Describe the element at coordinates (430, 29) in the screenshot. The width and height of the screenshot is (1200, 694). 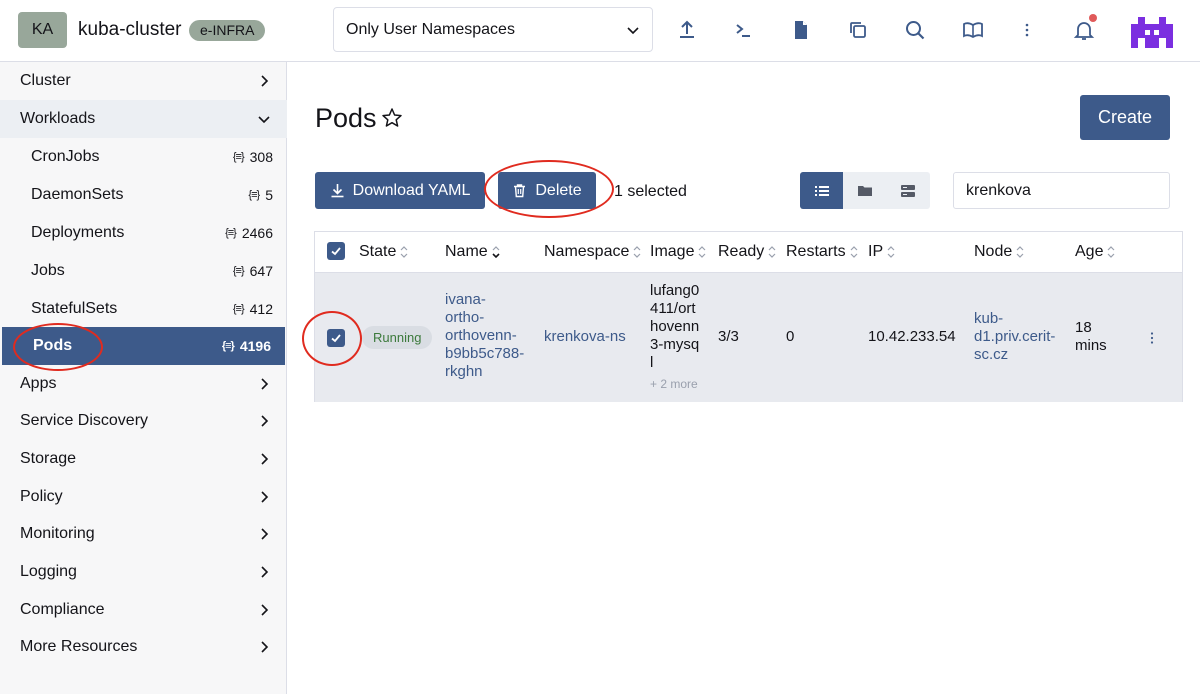
I see `namespace-filter-value: Only User Namespaces` at that location.